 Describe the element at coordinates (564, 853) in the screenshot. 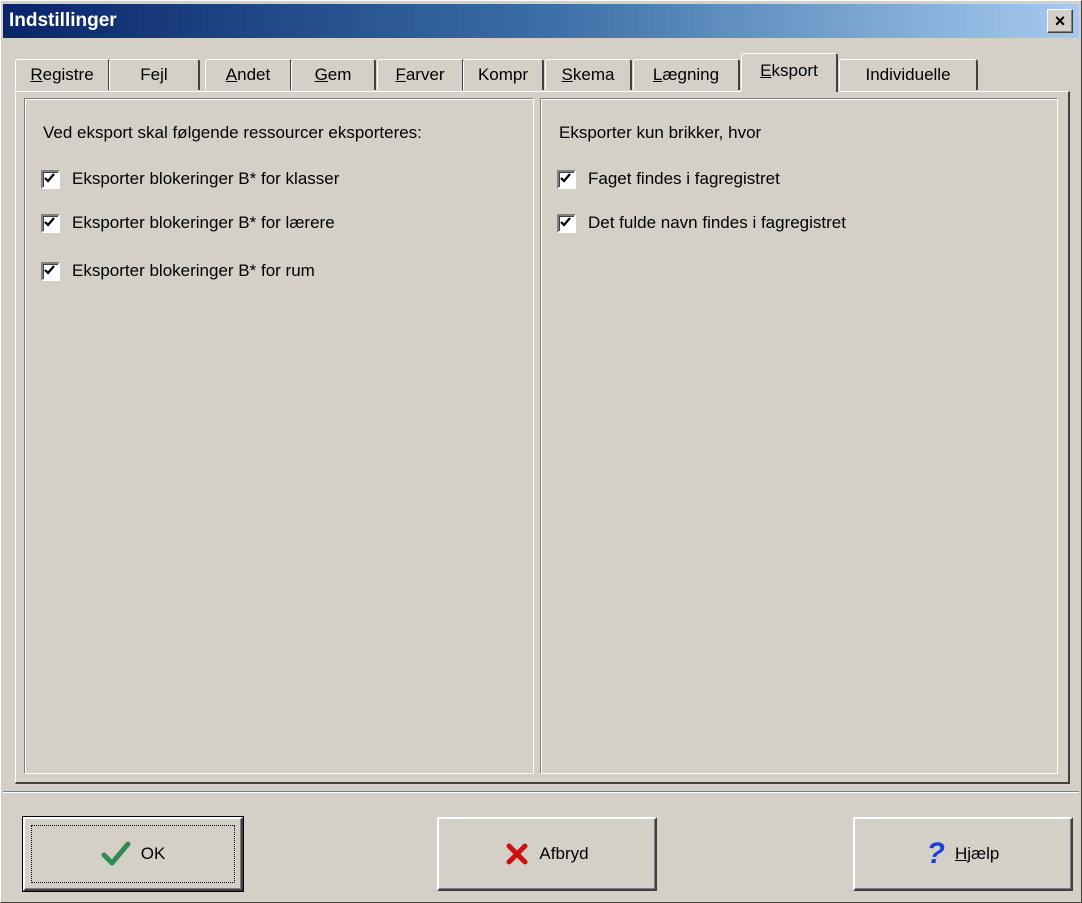

I see `cancel-label: Afbryd` at that location.